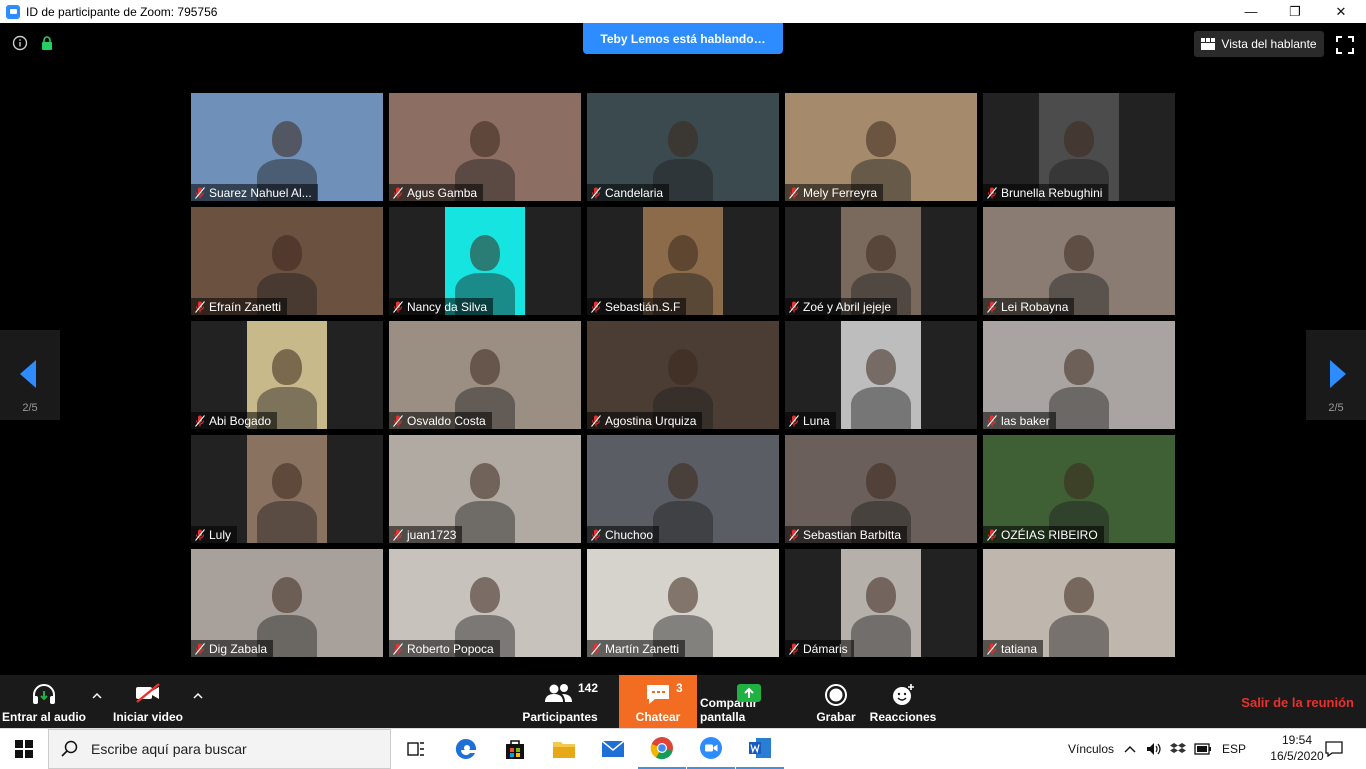 This screenshot has height=769, width=1366. Describe the element at coordinates (1079, 261) in the screenshot. I see `participant-tile: Lei Robayna` at that location.